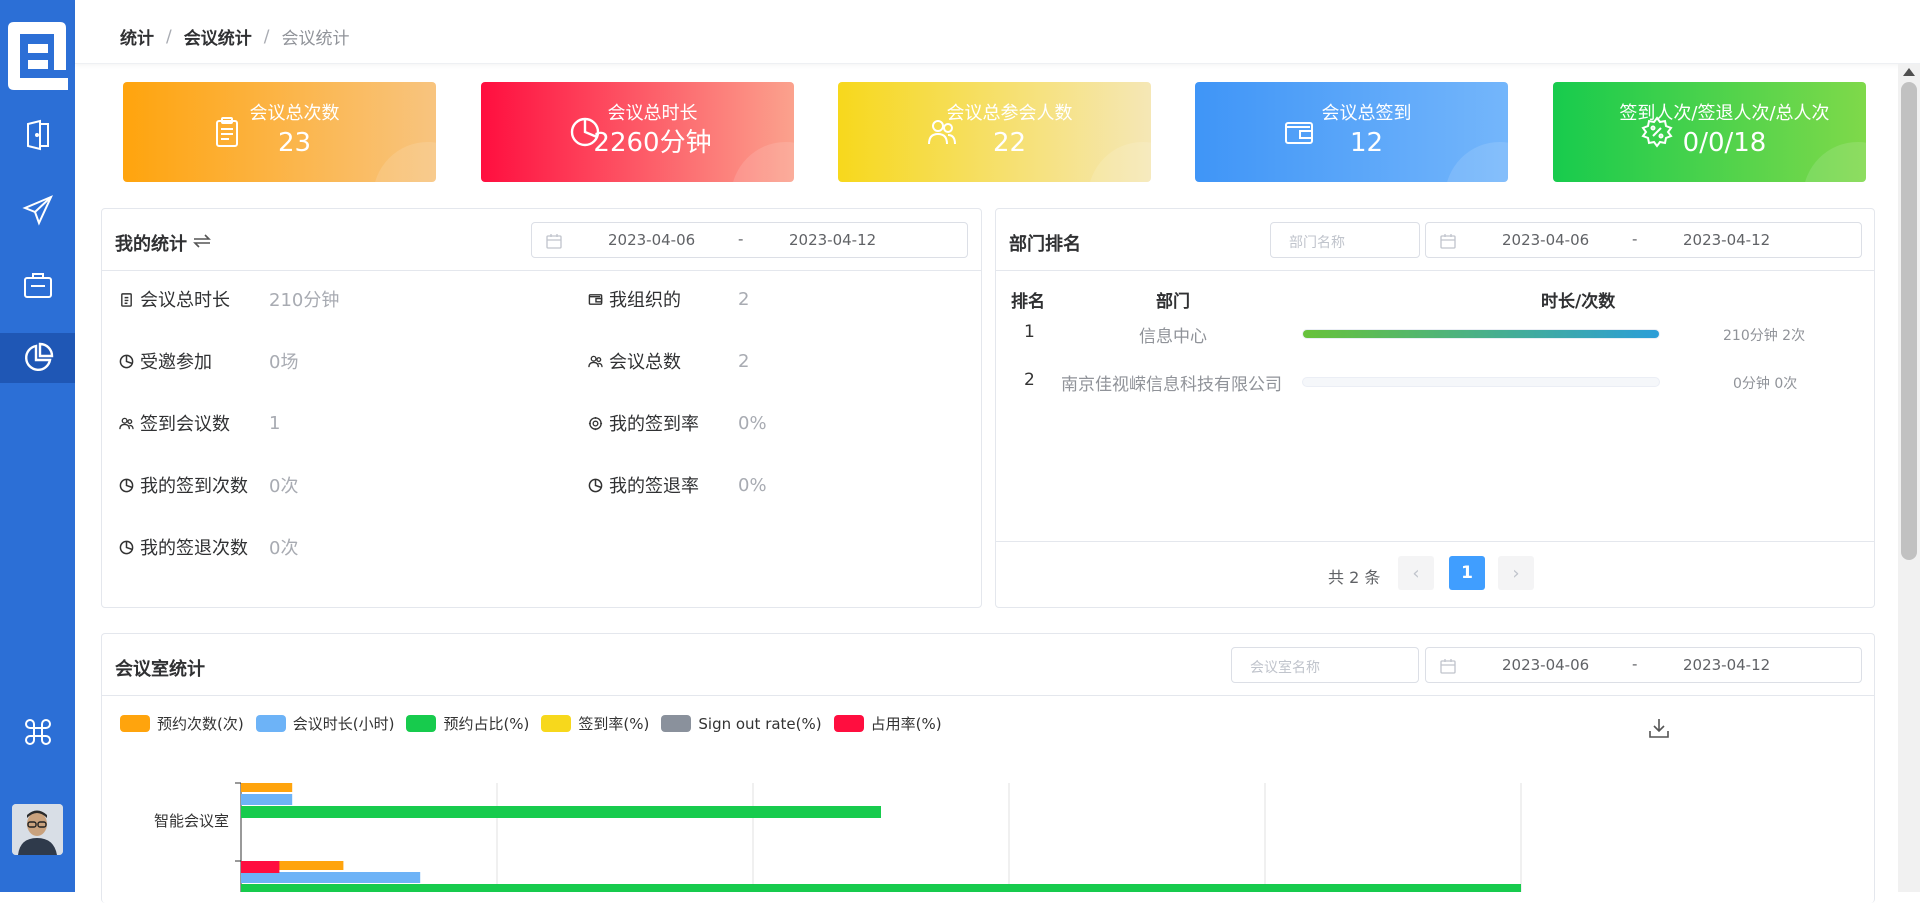  I want to click on door-icon, so click(37, 135).